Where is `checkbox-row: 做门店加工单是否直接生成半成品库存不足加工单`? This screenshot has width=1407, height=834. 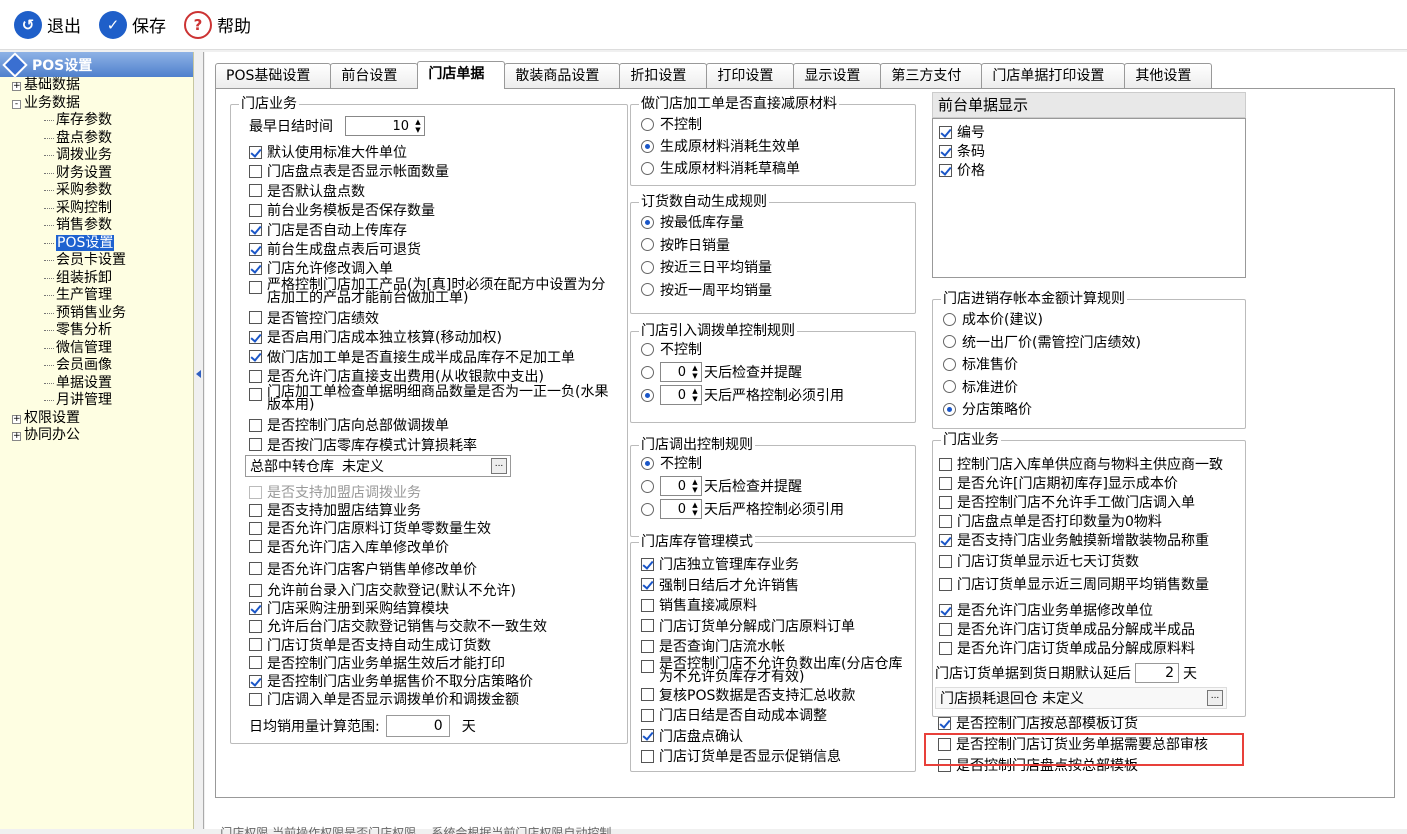 checkbox-row: 做门店加工单是否直接生成半成品库存不足加工单 is located at coordinates (412, 357).